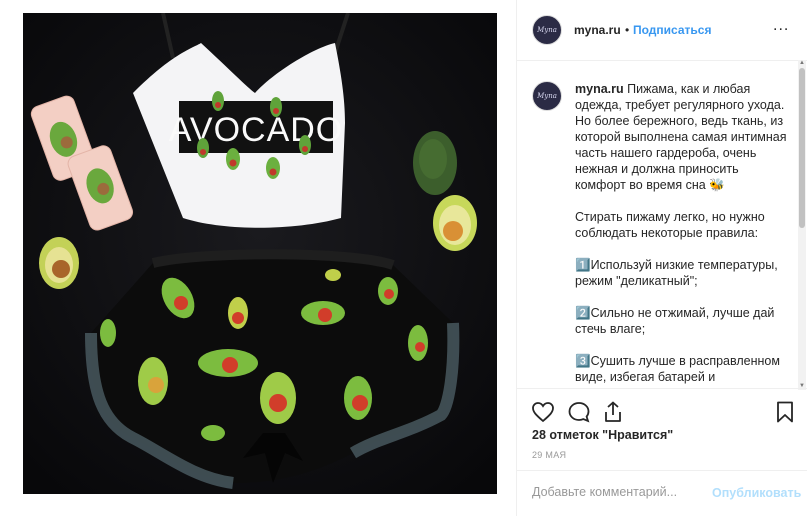  What do you see at coordinates (597, 30) in the screenshot?
I see `username-link: myna.ru` at bounding box center [597, 30].